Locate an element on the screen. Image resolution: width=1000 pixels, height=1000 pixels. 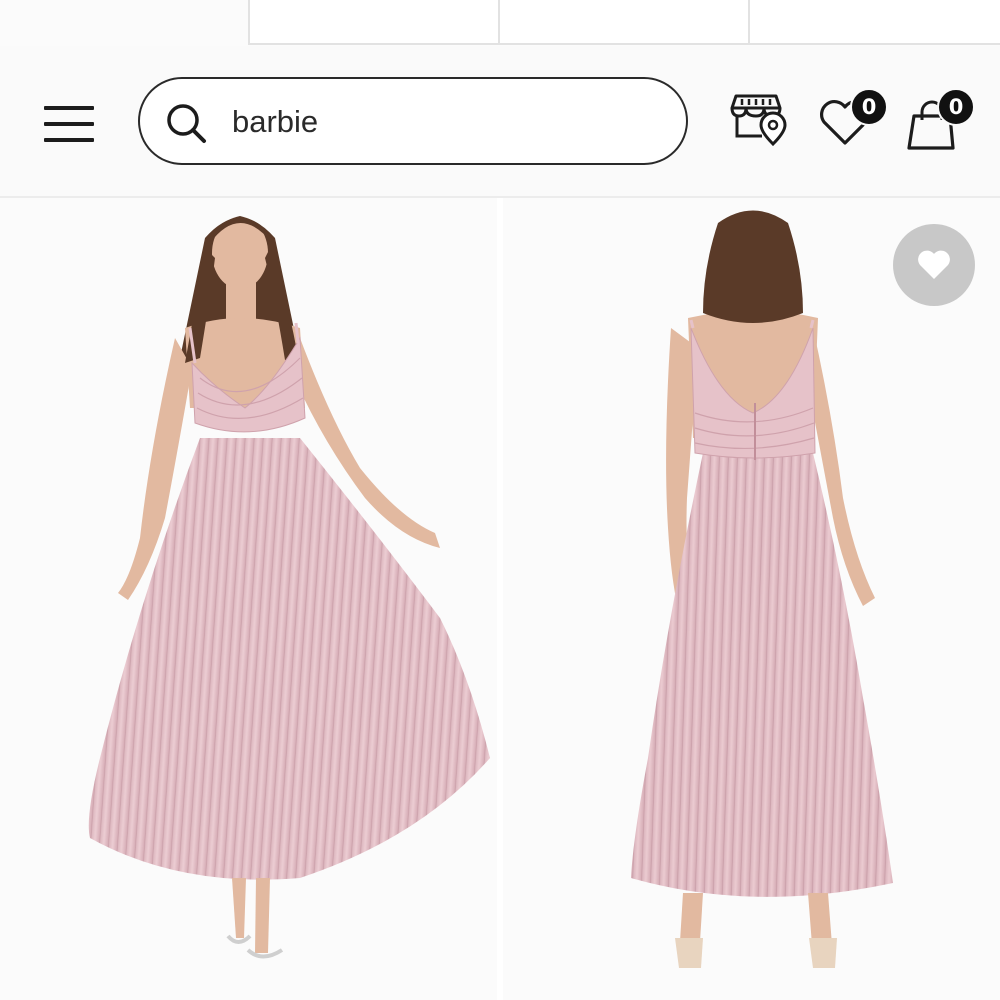
bag-count-badge: 0 is located at coordinates (956, 107).